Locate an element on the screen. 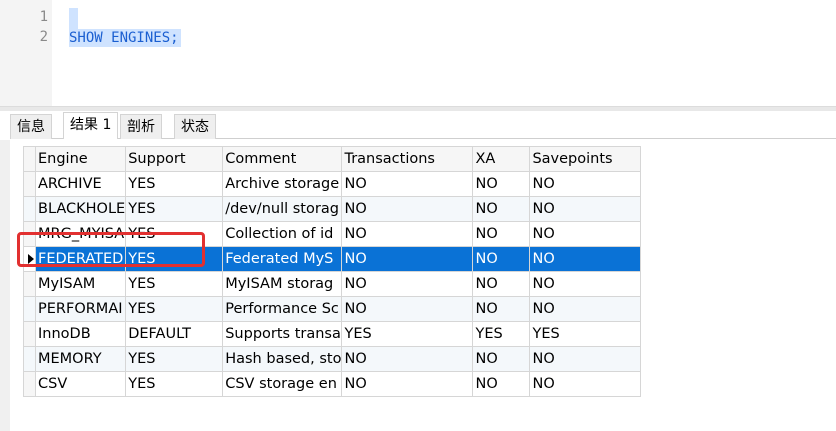  cell-transactions: YES is located at coordinates (407, 334).